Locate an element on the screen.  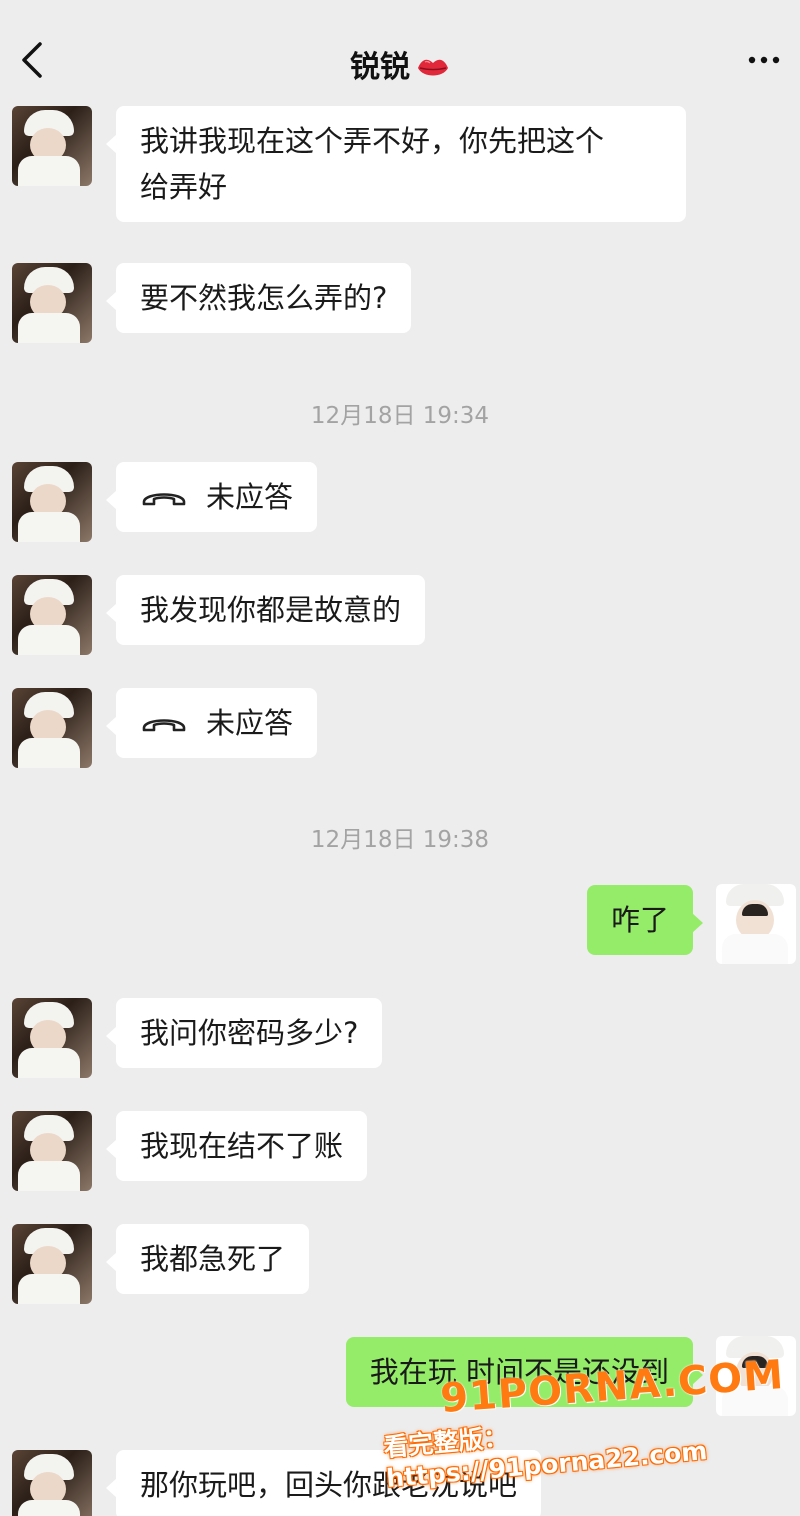
message-text: 我问你密码多少? is located at coordinates (249, 1033).